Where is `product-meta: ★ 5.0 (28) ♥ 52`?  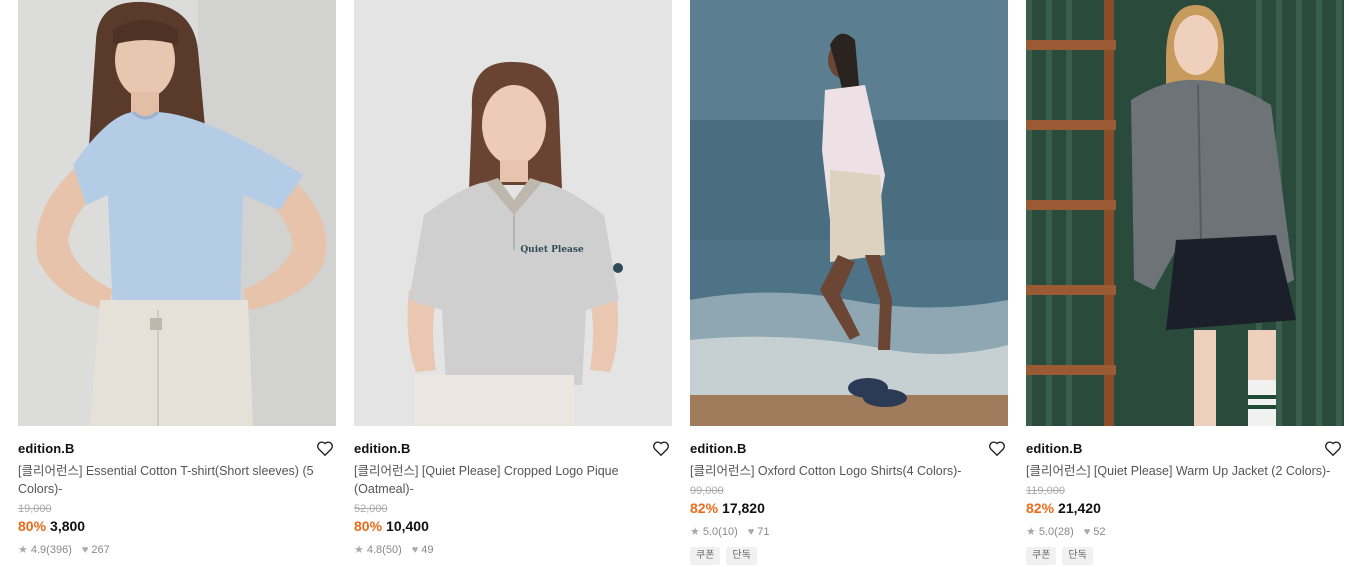 product-meta: ★ 5.0 (28) ♥ 52 is located at coordinates (1185, 532).